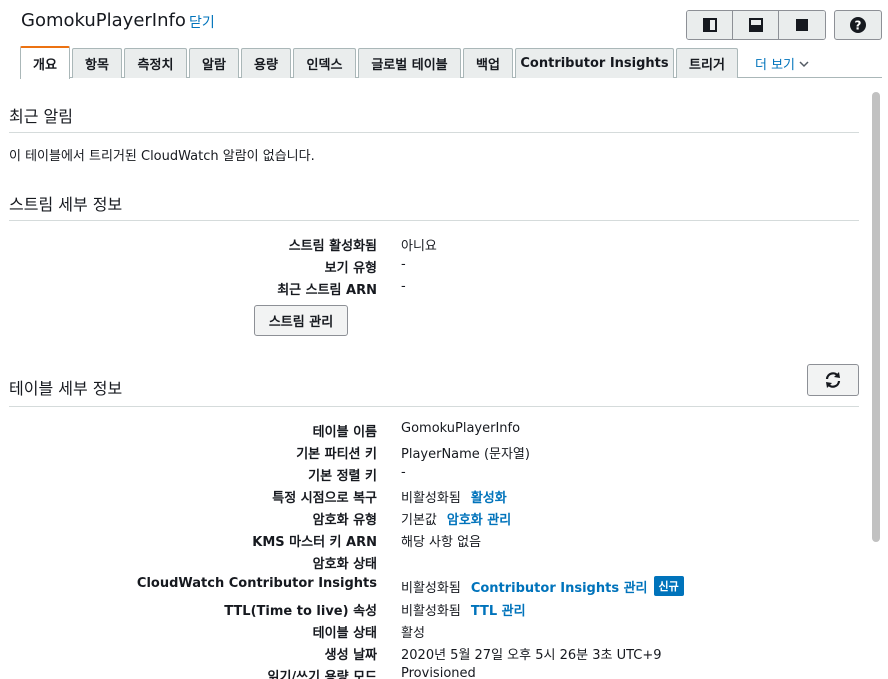 The width and height of the screenshot is (888, 679). I want to click on scrollbar, so click(876, 317).